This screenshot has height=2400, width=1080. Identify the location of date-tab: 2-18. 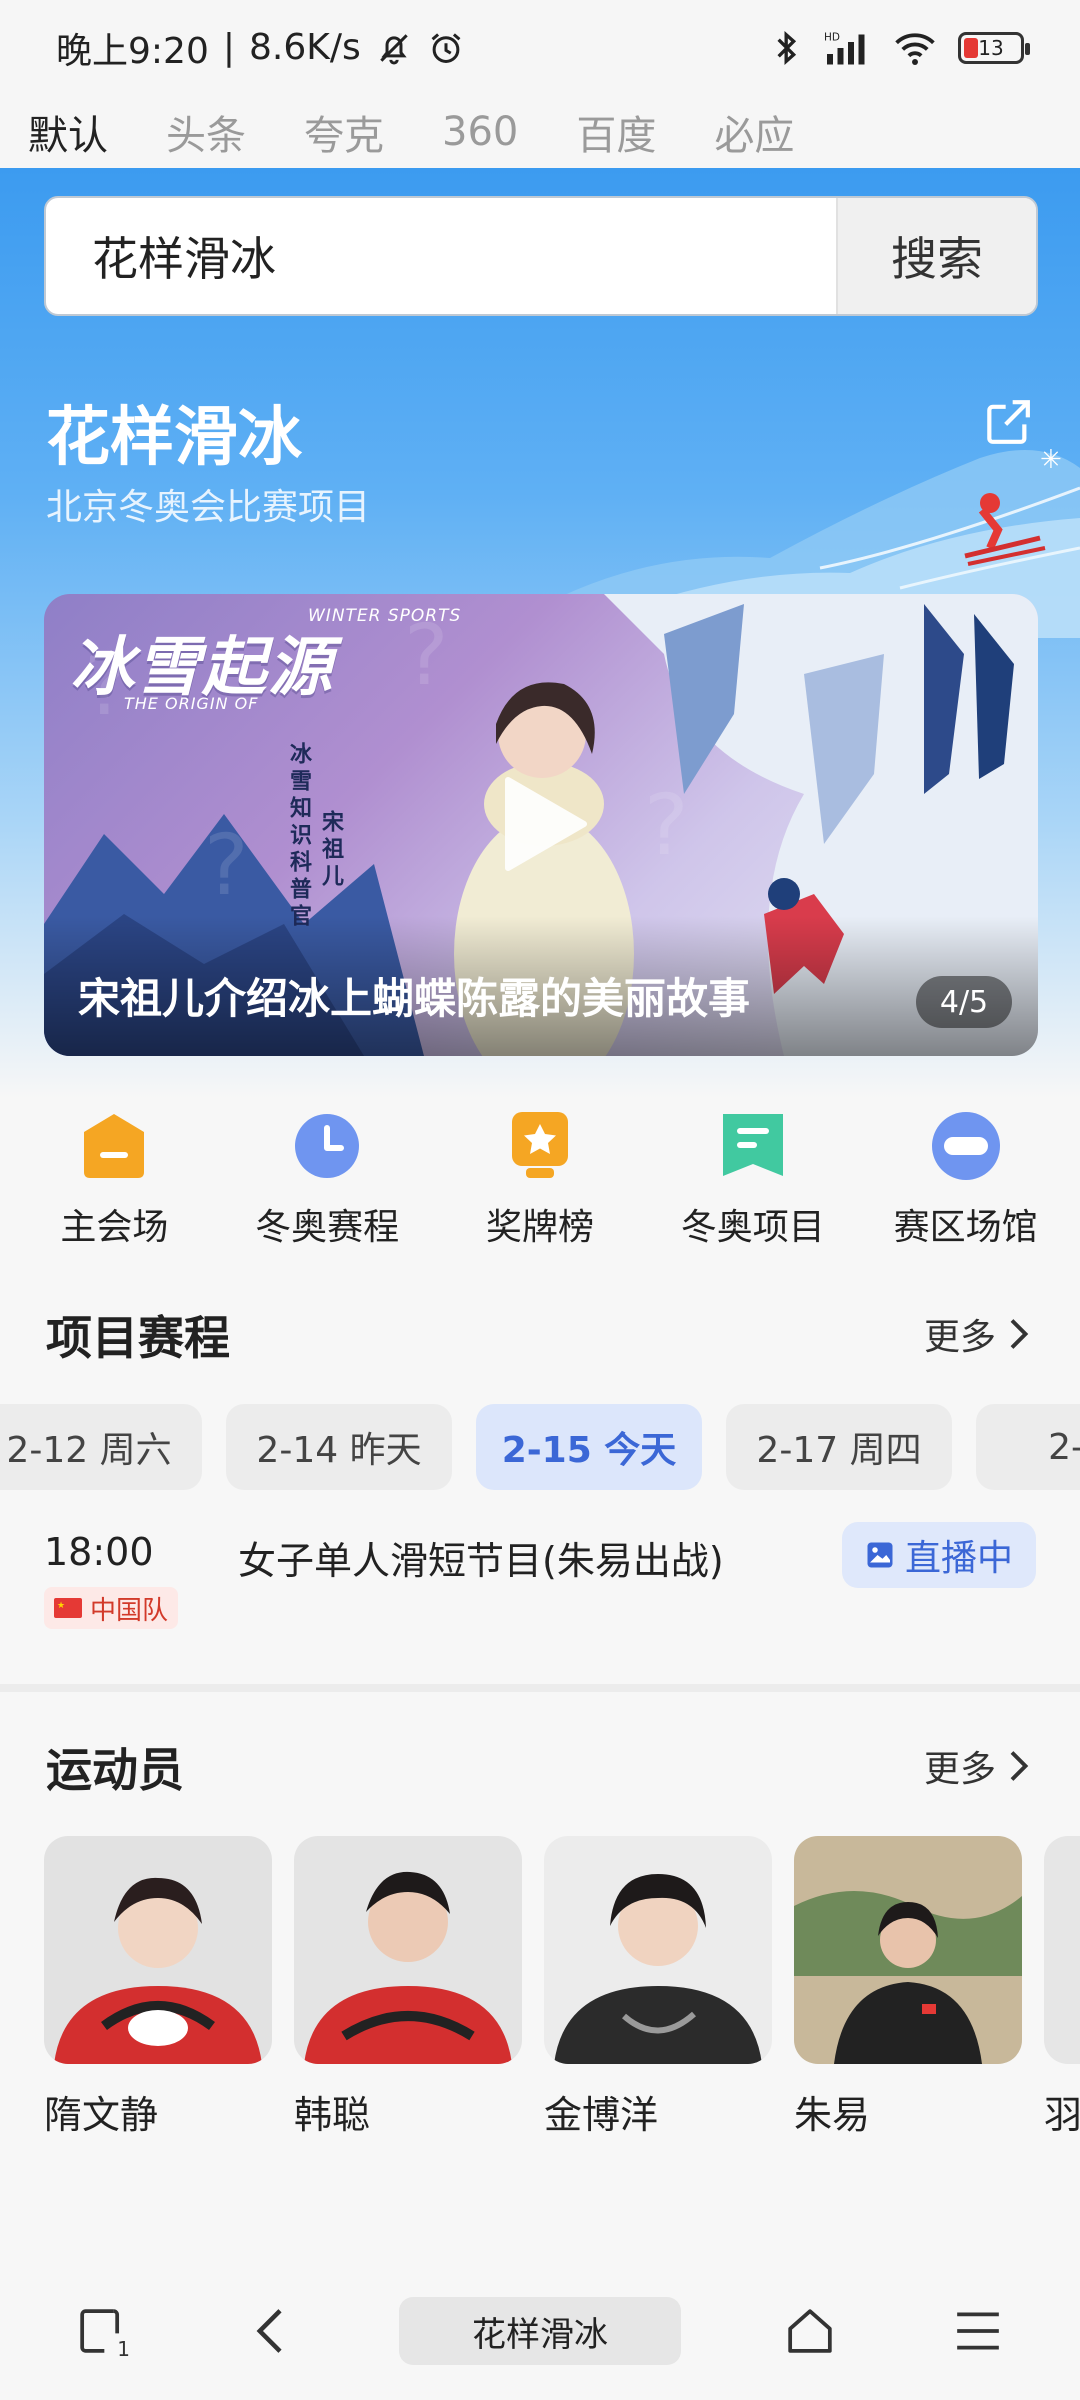
(1028, 1447).